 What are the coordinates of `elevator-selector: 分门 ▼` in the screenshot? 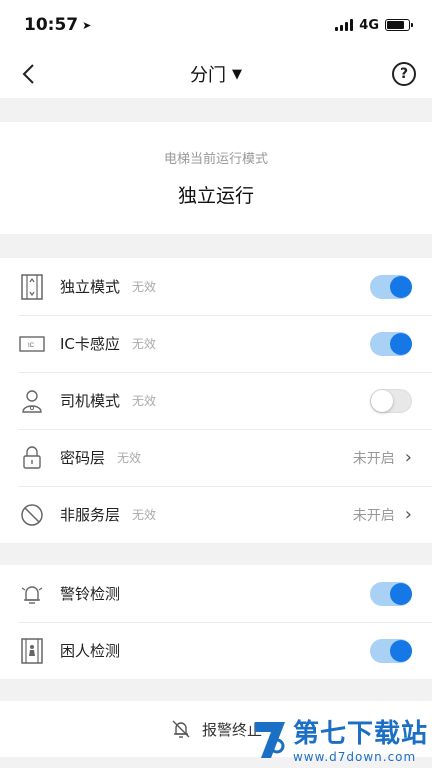 It's located at (216, 74).